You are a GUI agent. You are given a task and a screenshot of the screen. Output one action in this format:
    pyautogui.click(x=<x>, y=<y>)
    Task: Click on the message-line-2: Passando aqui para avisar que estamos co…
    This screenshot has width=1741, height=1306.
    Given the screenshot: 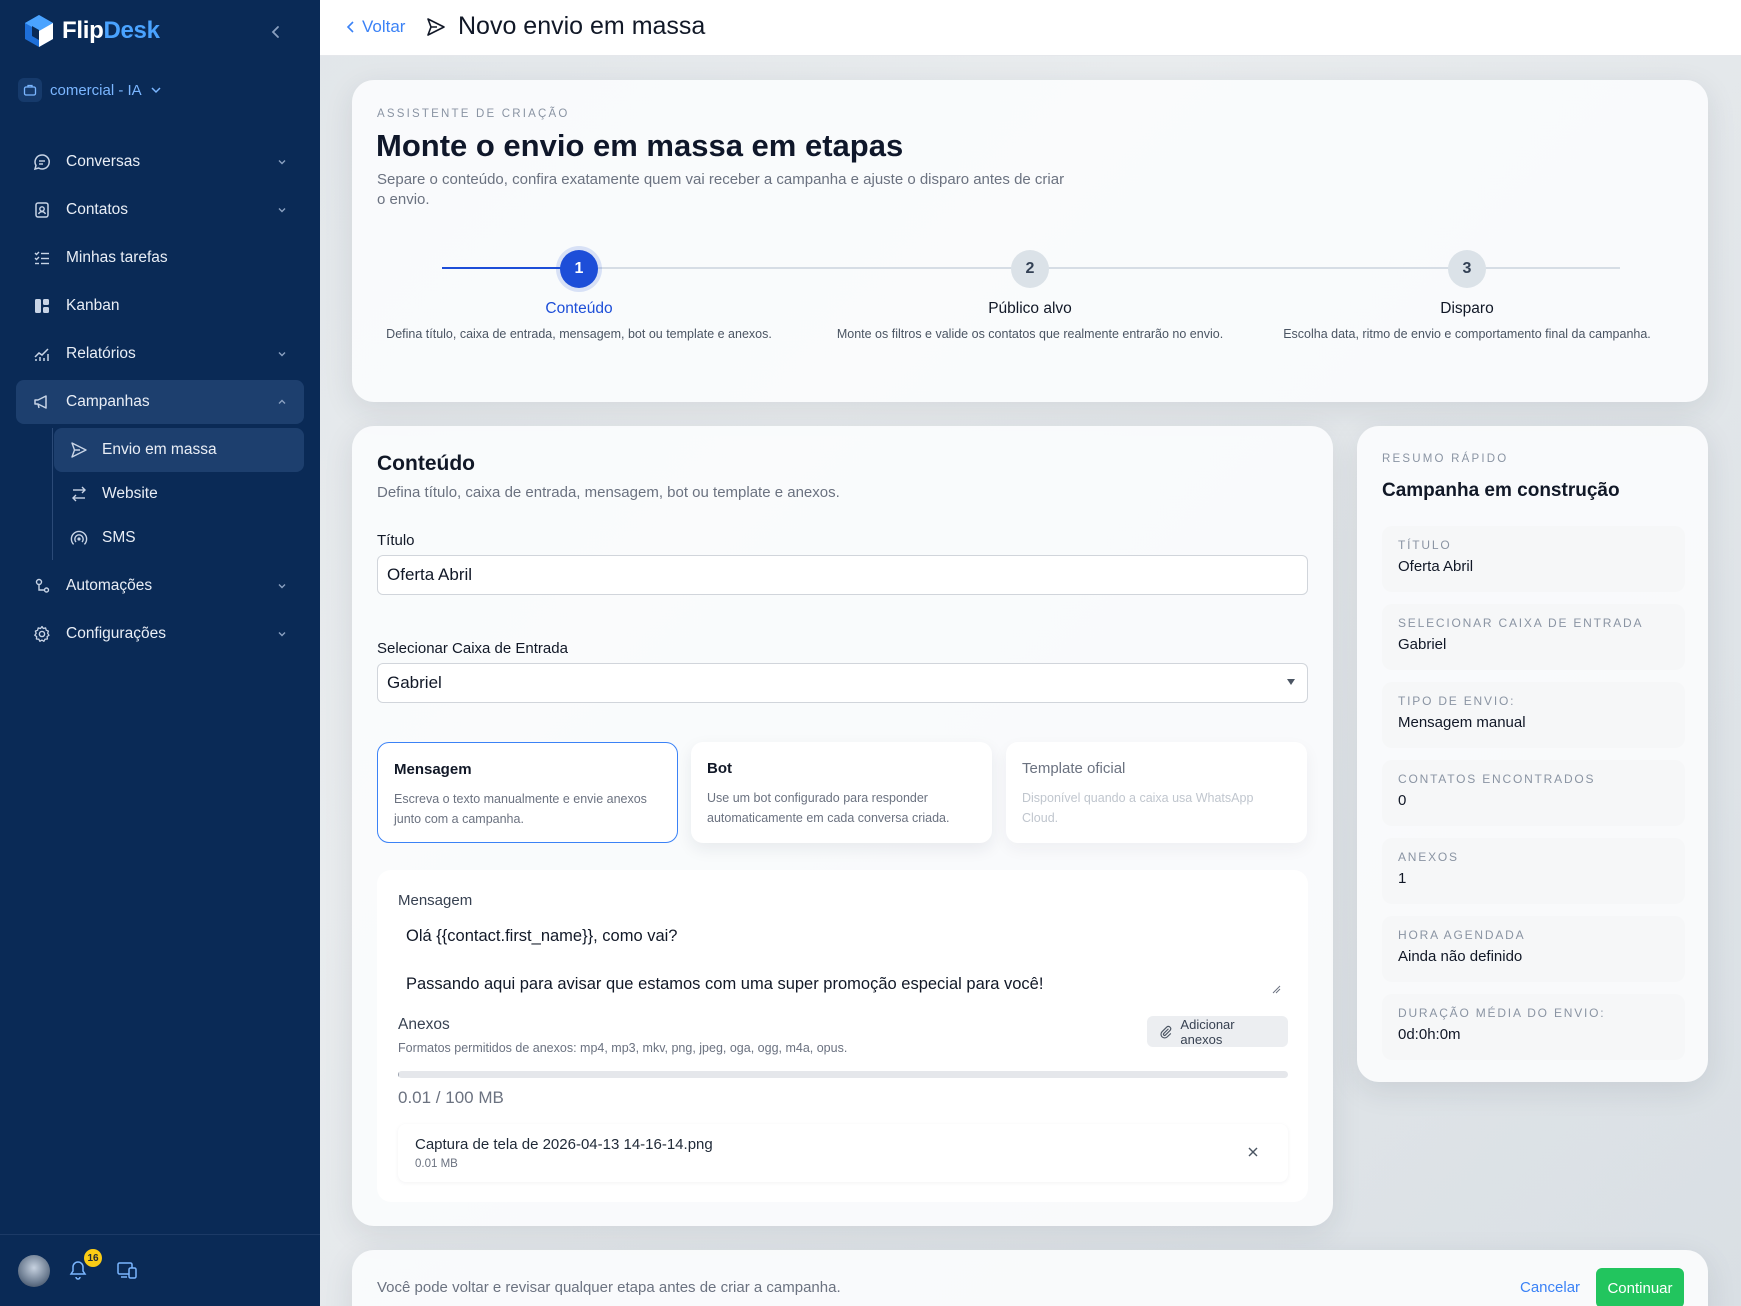 What is the action you would take?
    pyautogui.click(x=725, y=984)
    